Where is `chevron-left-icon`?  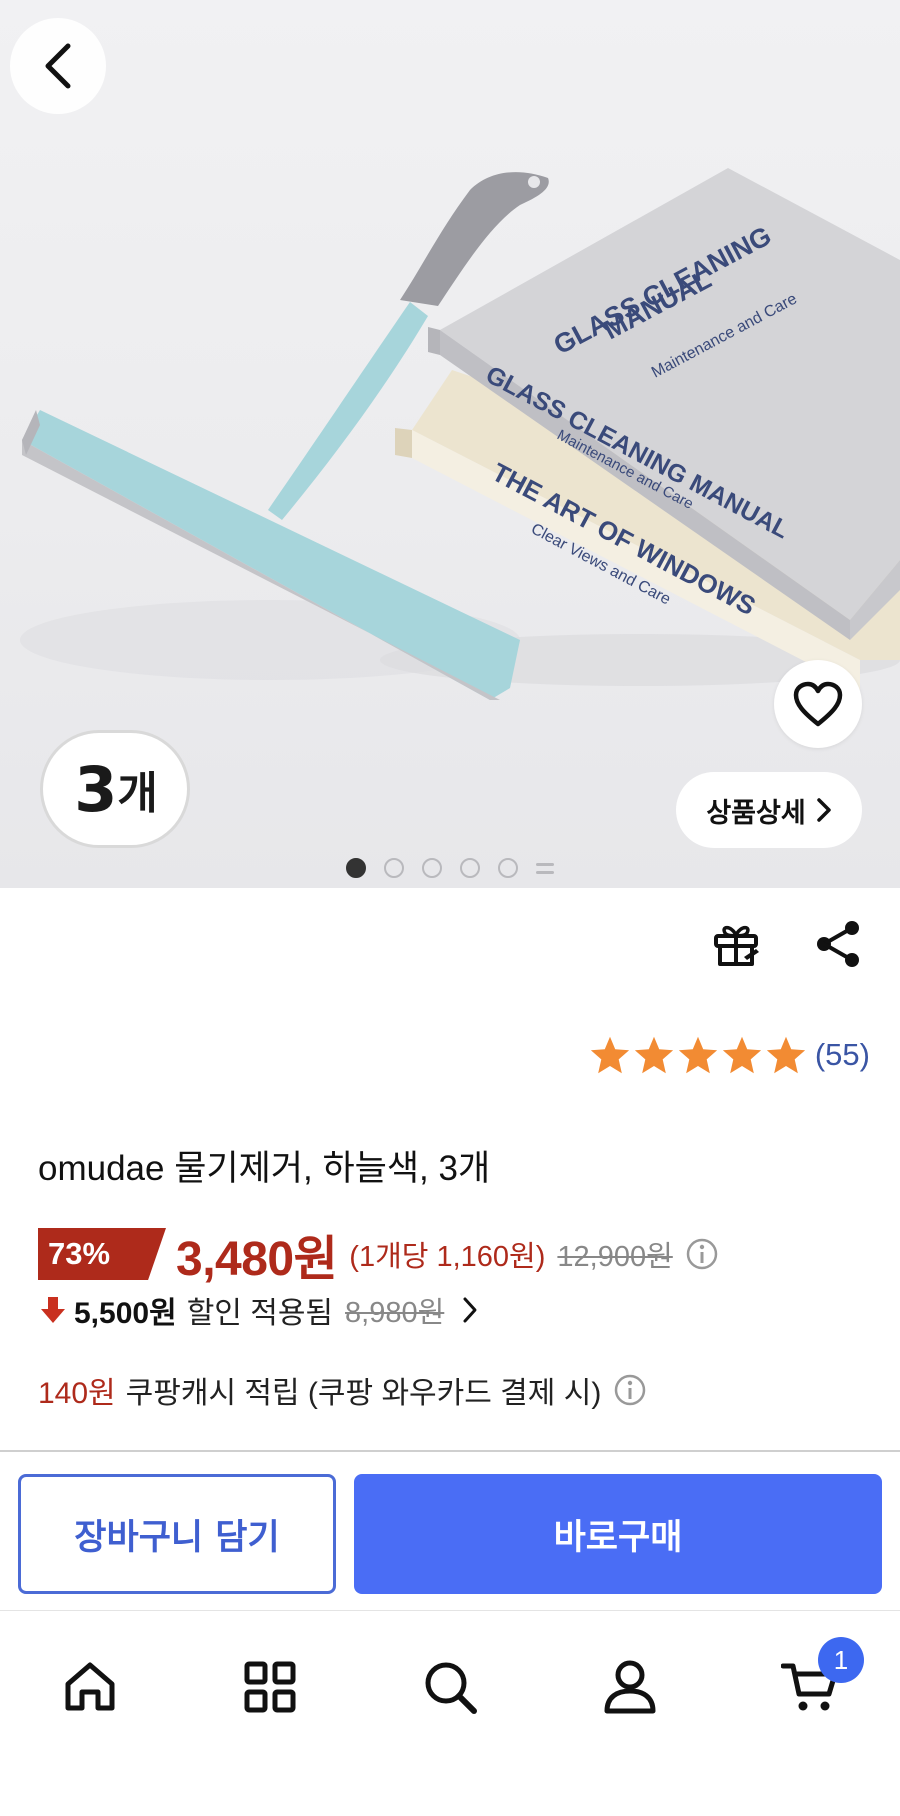 chevron-left-icon is located at coordinates (58, 66).